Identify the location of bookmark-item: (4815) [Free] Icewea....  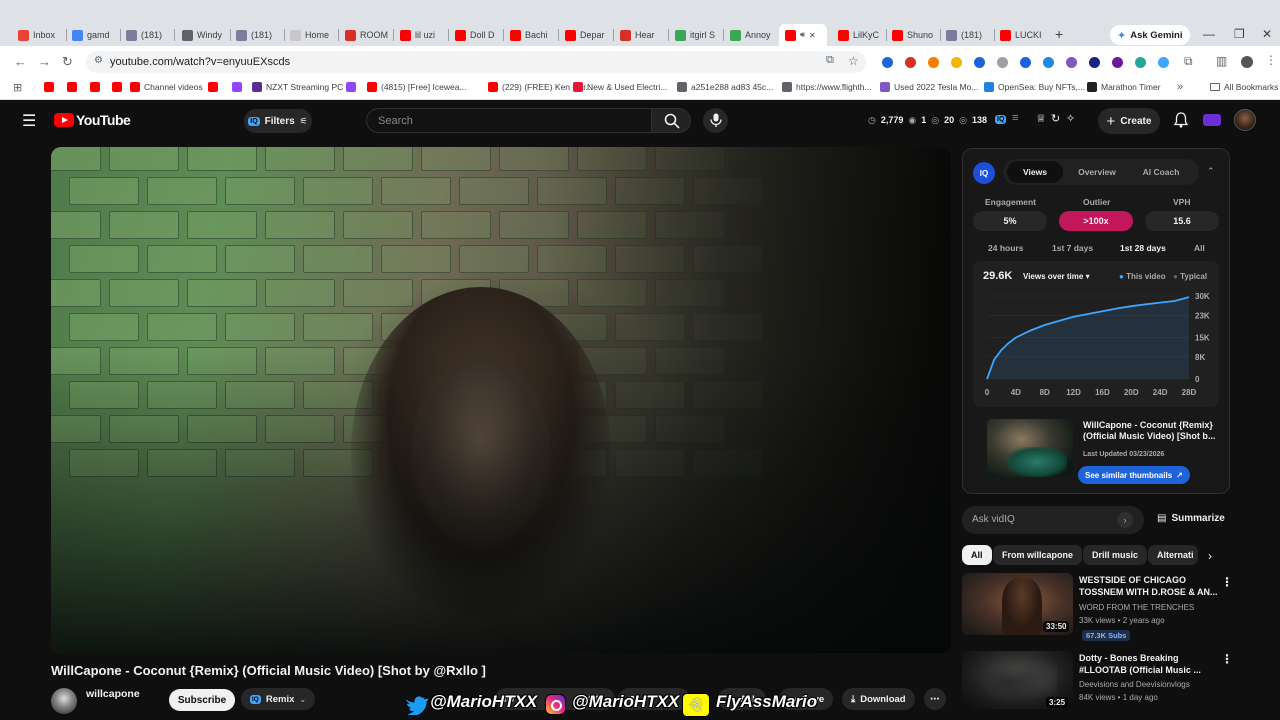
(417, 87).